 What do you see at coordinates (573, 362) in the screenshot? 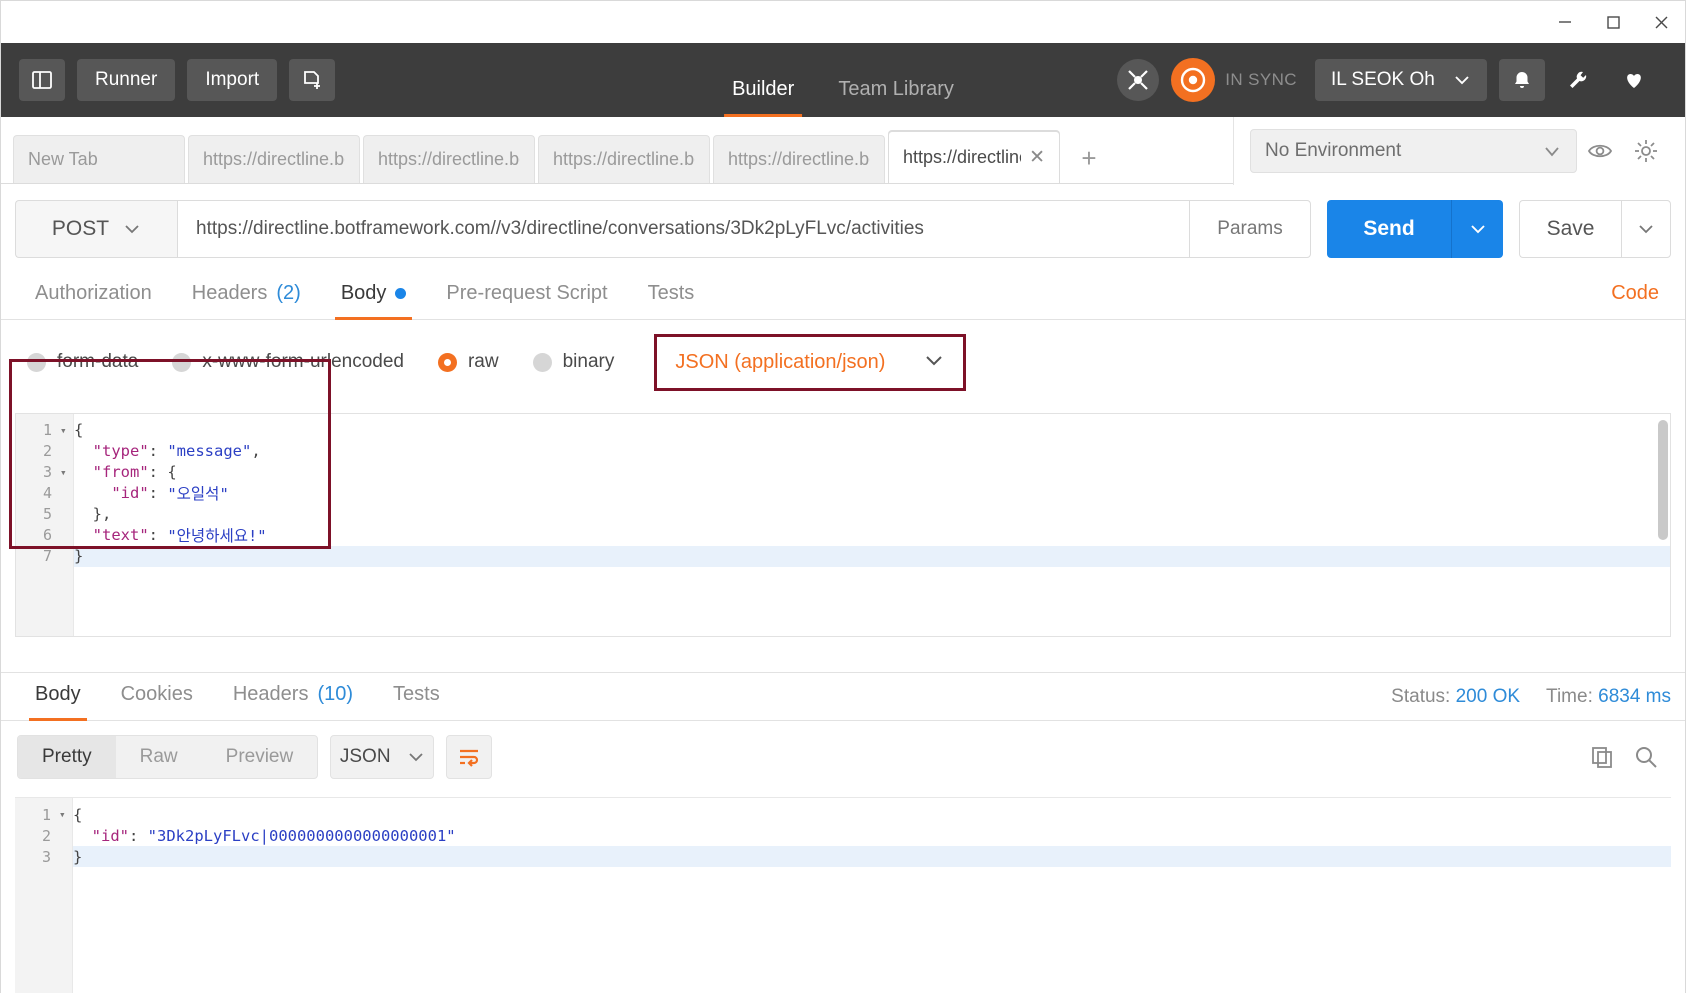
I see `body-type-binary: binary` at bounding box center [573, 362].